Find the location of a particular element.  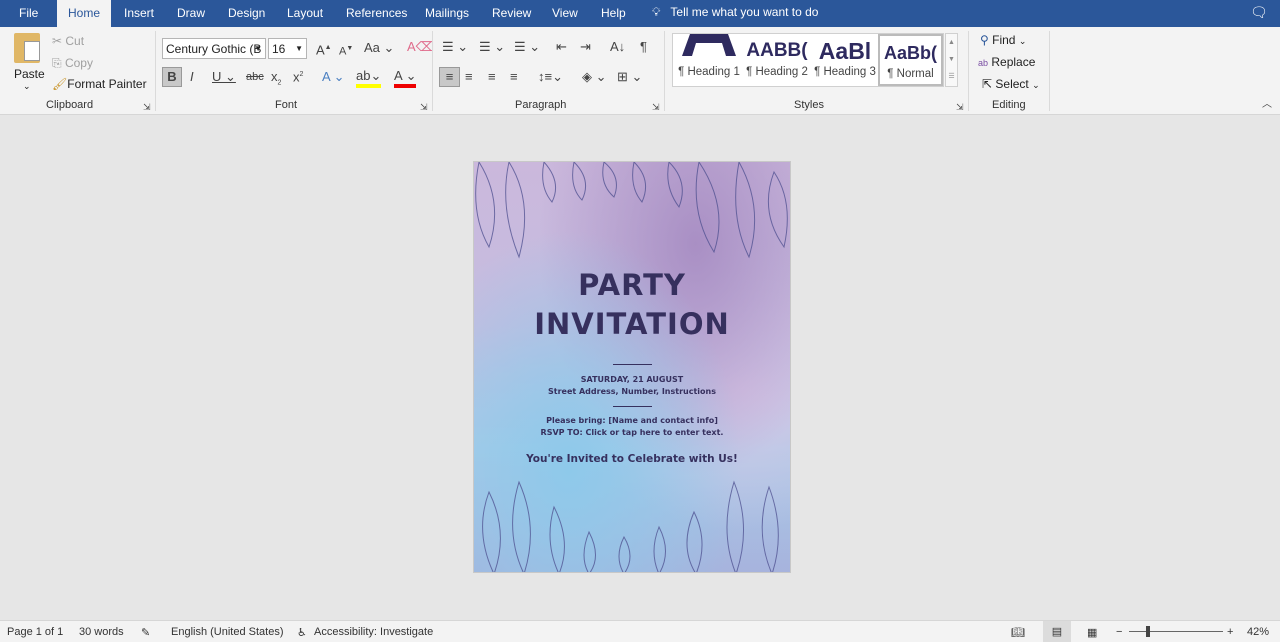

tab-file: File is located at coordinates (28, 13).